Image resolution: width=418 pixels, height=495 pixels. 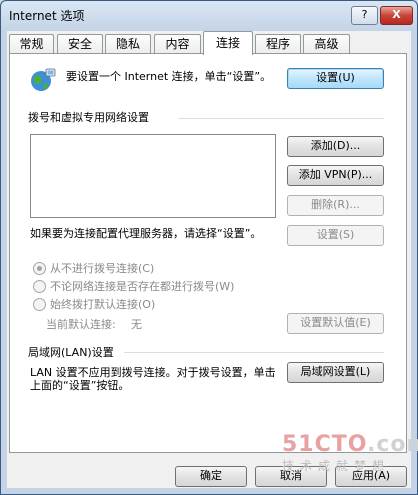 What do you see at coordinates (209, 15) in the screenshot?
I see `title-bar: Internet 选项 ? X` at bounding box center [209, 15].